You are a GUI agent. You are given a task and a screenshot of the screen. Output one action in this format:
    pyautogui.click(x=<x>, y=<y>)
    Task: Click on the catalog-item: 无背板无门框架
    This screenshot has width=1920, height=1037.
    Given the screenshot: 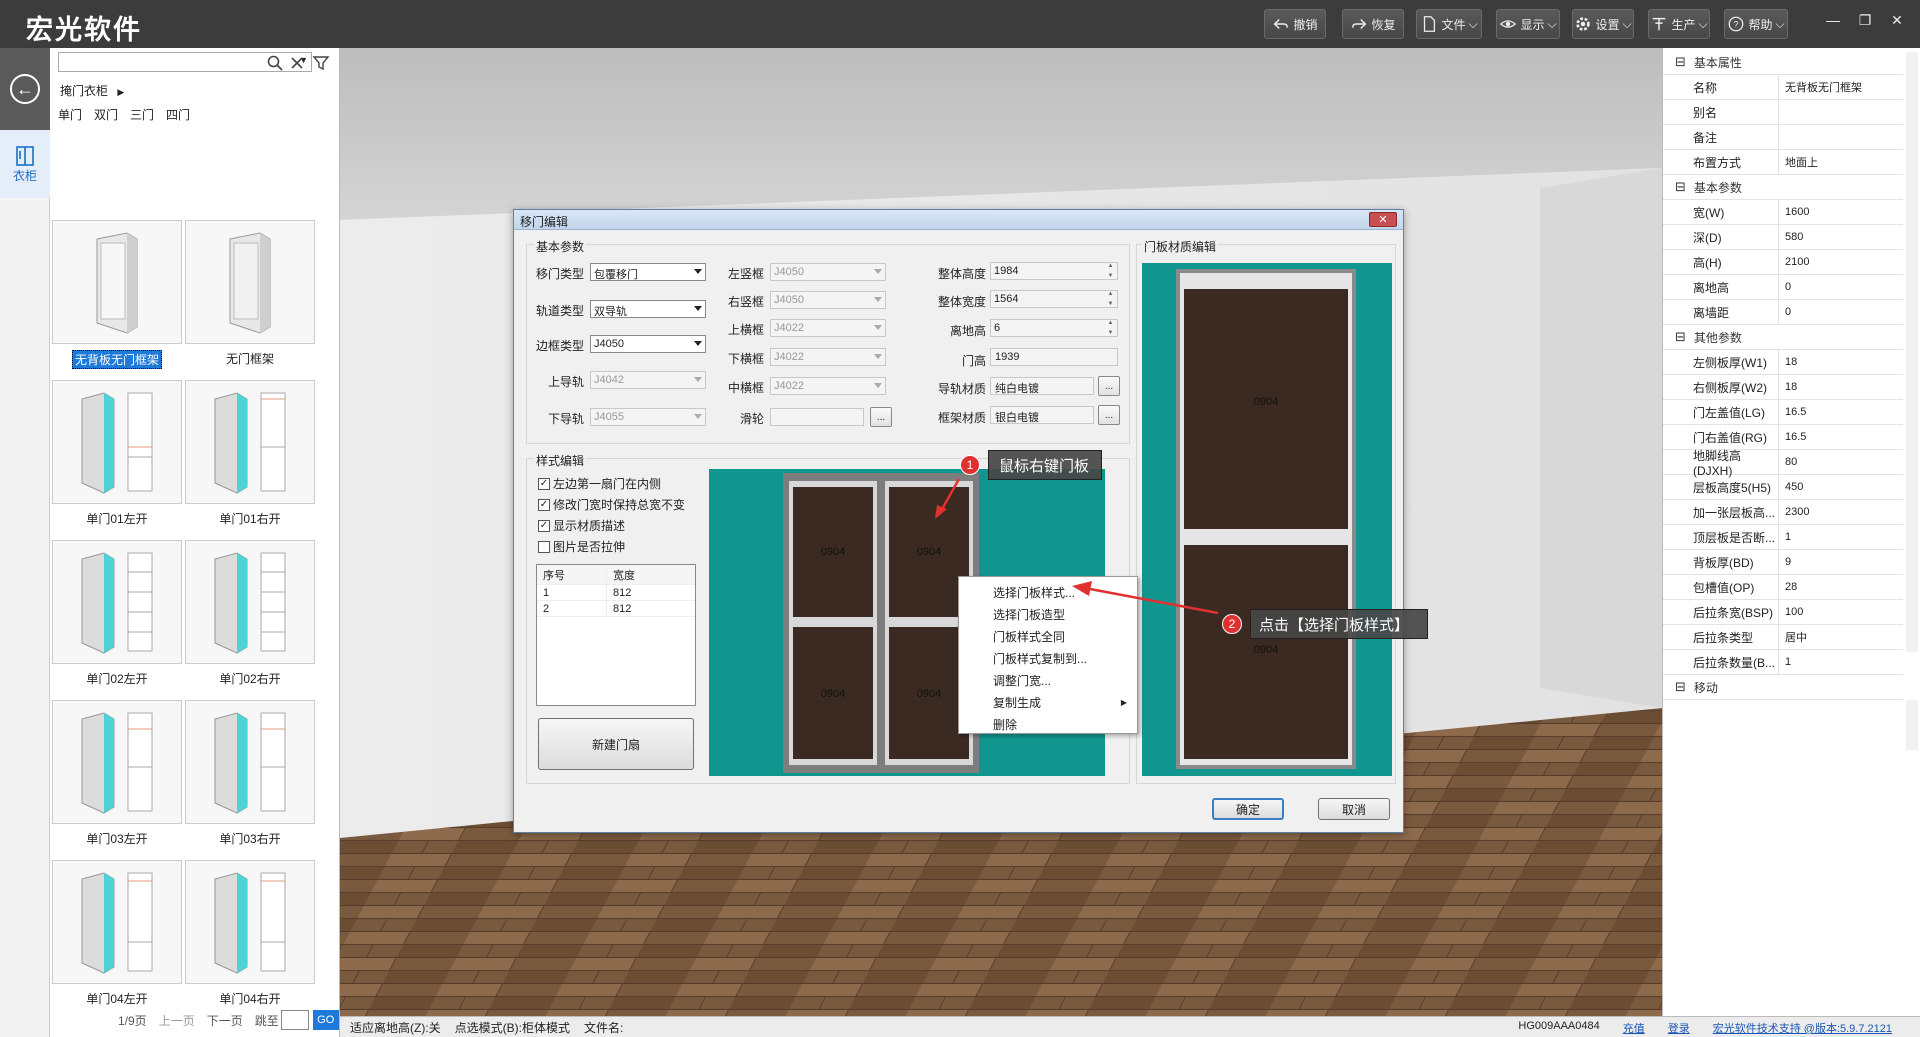 What is the action you would take?
    pyautogui.click(x=117, y=298)
    